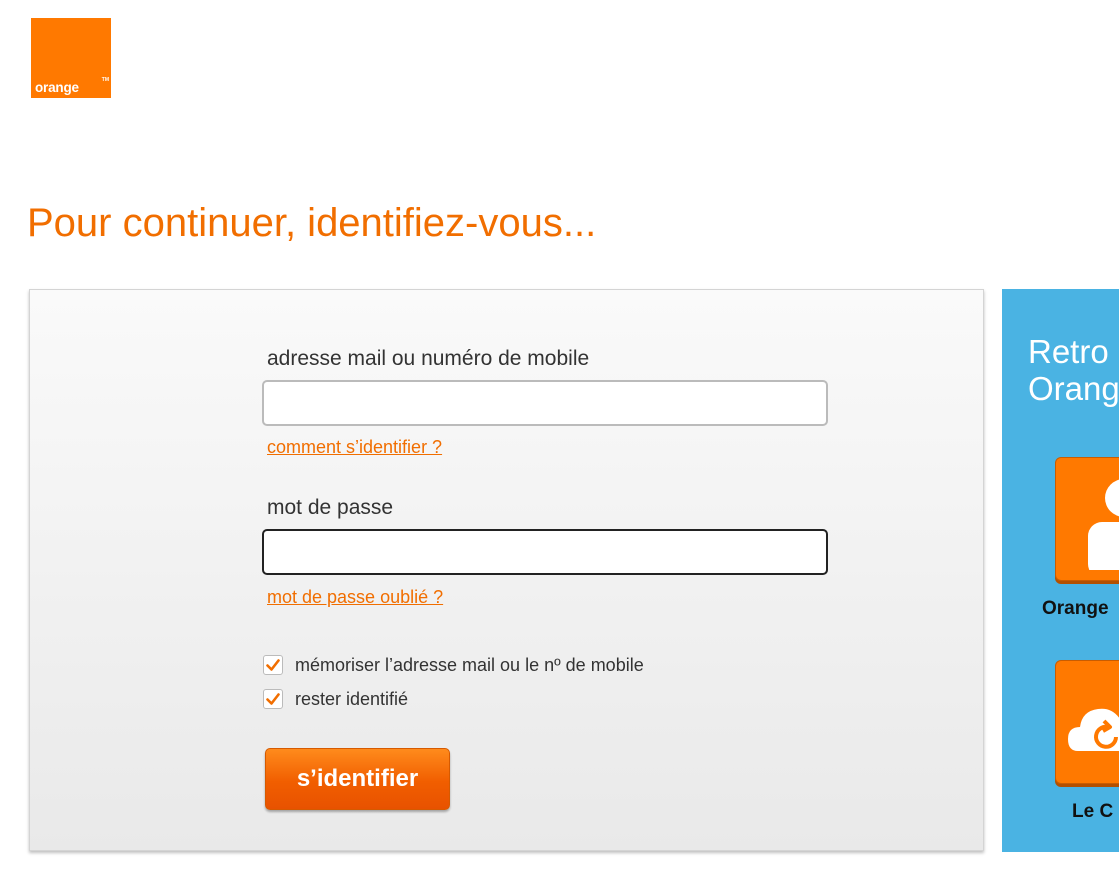 Image resolution: width=1119 pixels, height=879 pixels. I want to click on remember-login-checkbox, so click(273, 665).